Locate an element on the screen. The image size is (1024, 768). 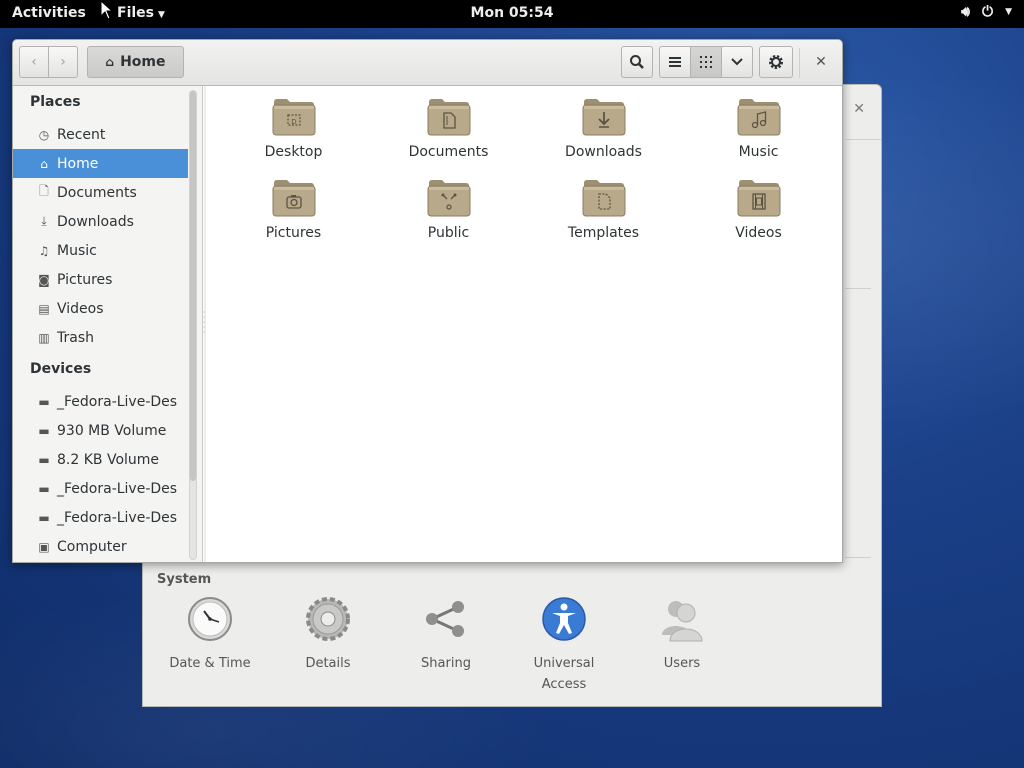
sidebar-item-music: ♫ Music is located at coordinates (100, 250).